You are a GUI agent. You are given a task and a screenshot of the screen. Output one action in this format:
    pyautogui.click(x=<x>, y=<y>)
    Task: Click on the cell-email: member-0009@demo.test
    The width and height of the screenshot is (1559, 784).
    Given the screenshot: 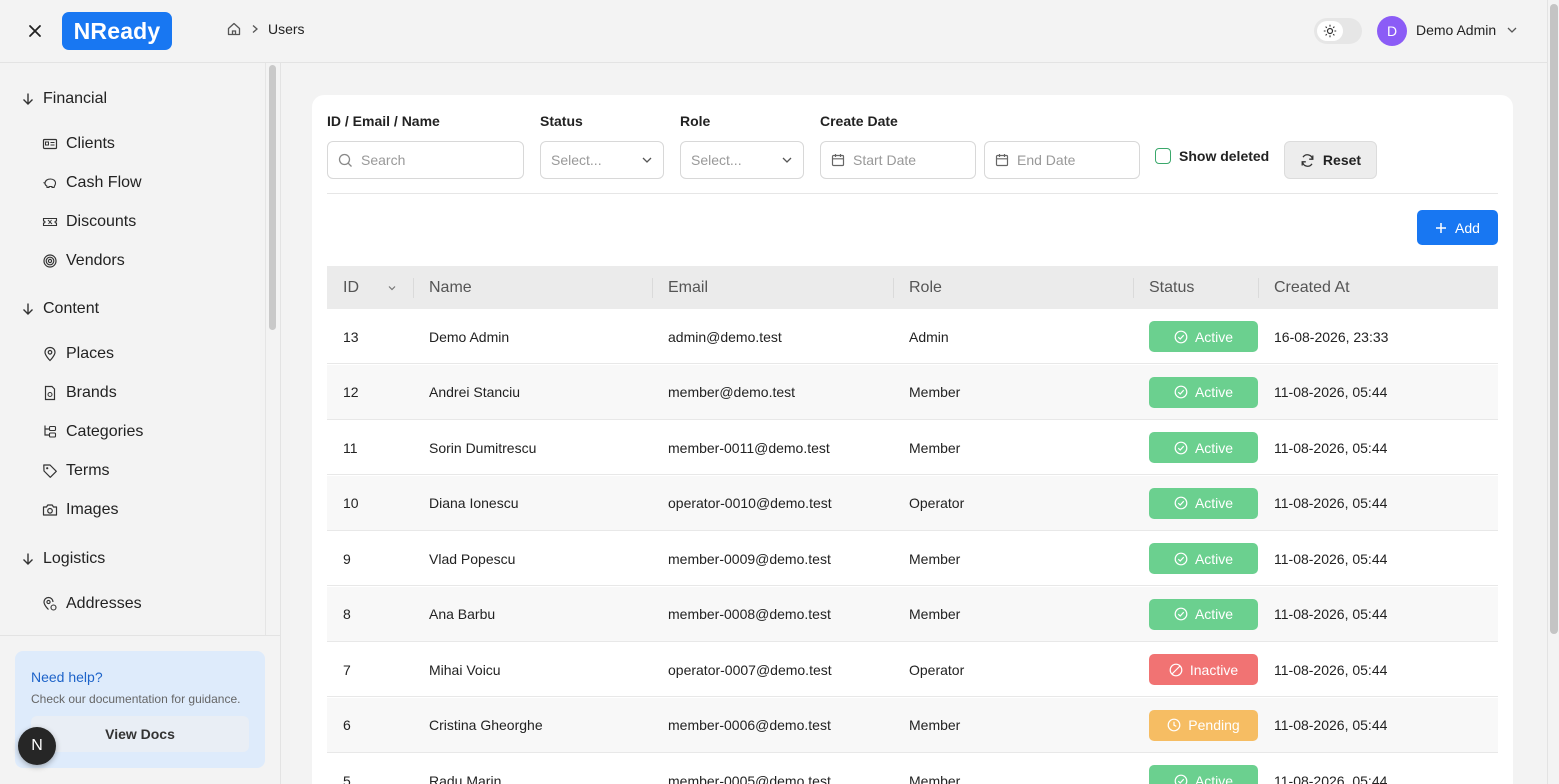 What is the action you would take?
    pyautogui.click(x=749, y=558)
    